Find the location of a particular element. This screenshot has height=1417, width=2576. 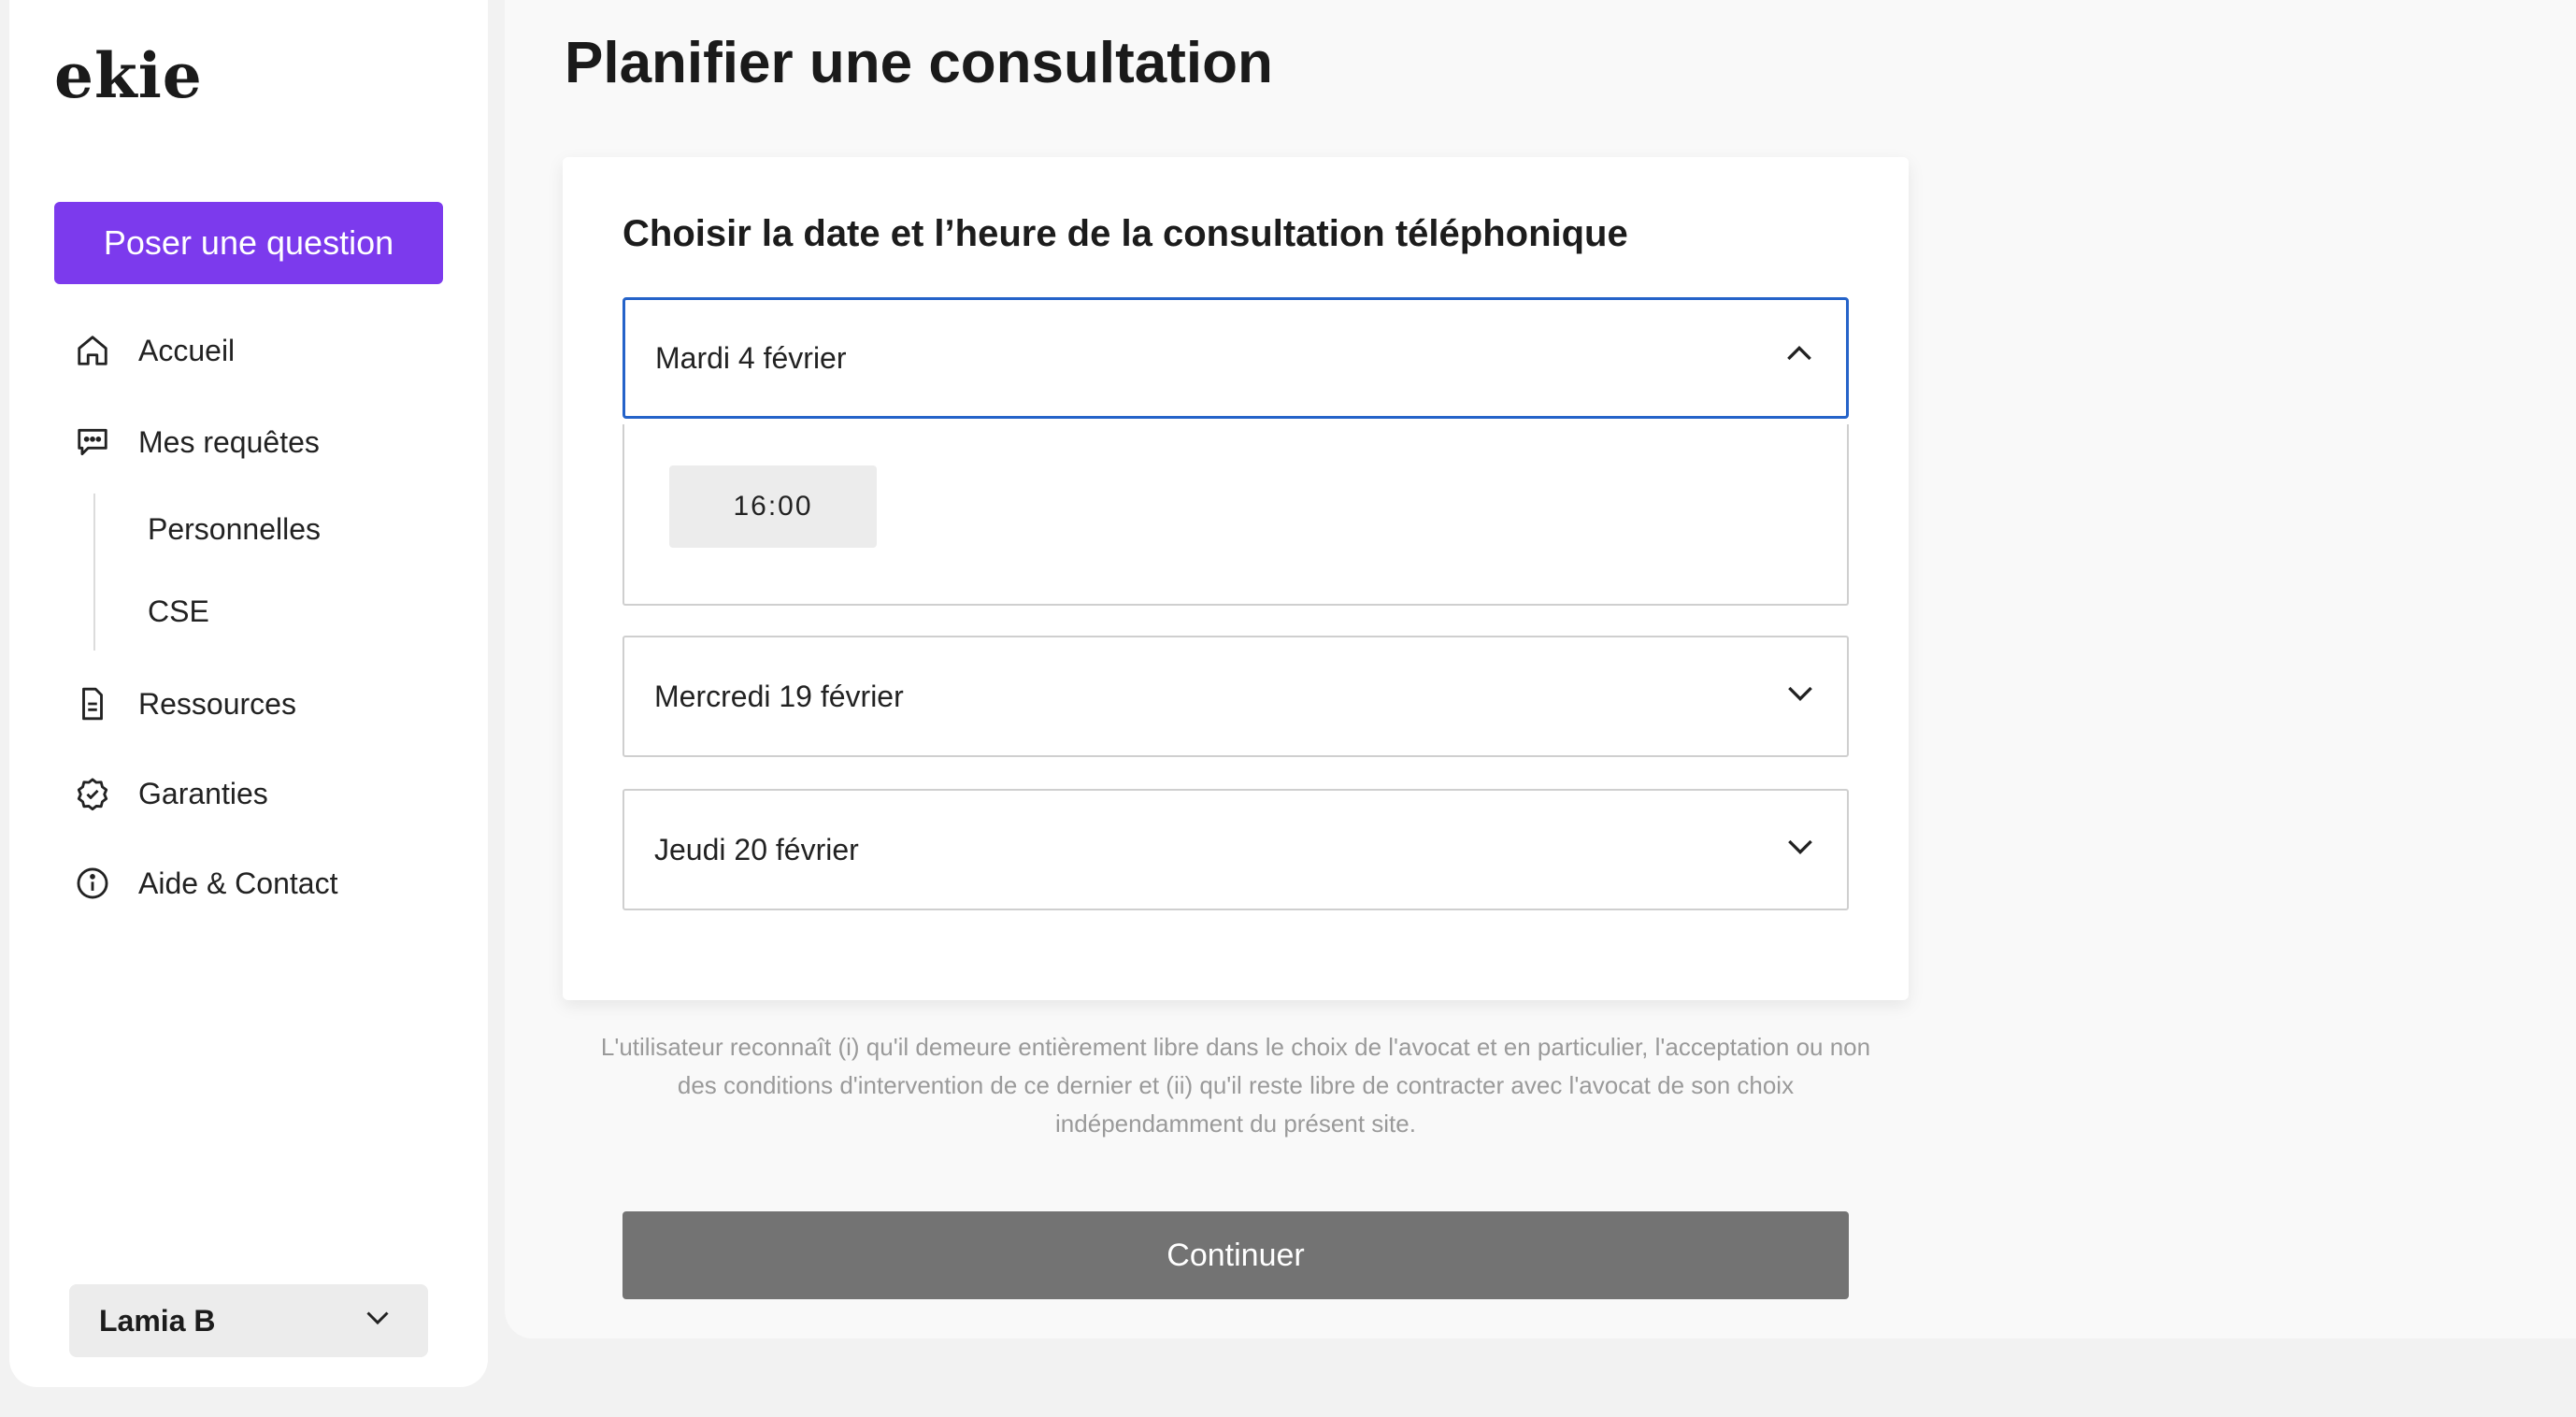

chat-icon is located at coordinates (92, 442).